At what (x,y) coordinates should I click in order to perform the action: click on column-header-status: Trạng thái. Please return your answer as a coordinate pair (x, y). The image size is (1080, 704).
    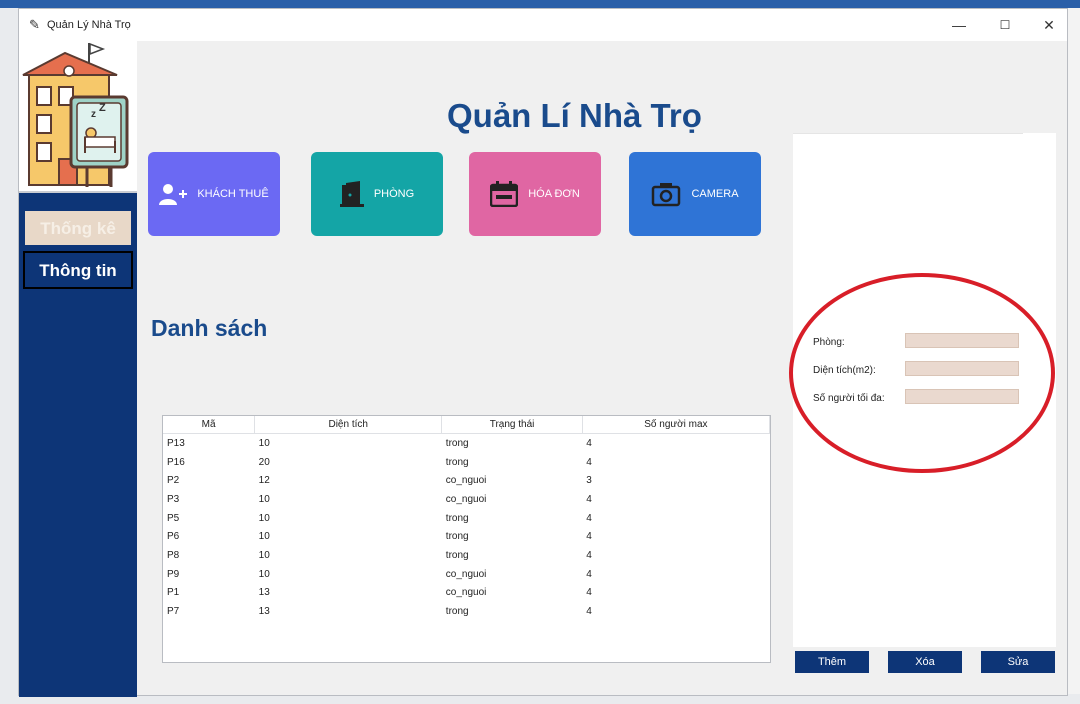
    Looking at the image, I should click on (512, 425).